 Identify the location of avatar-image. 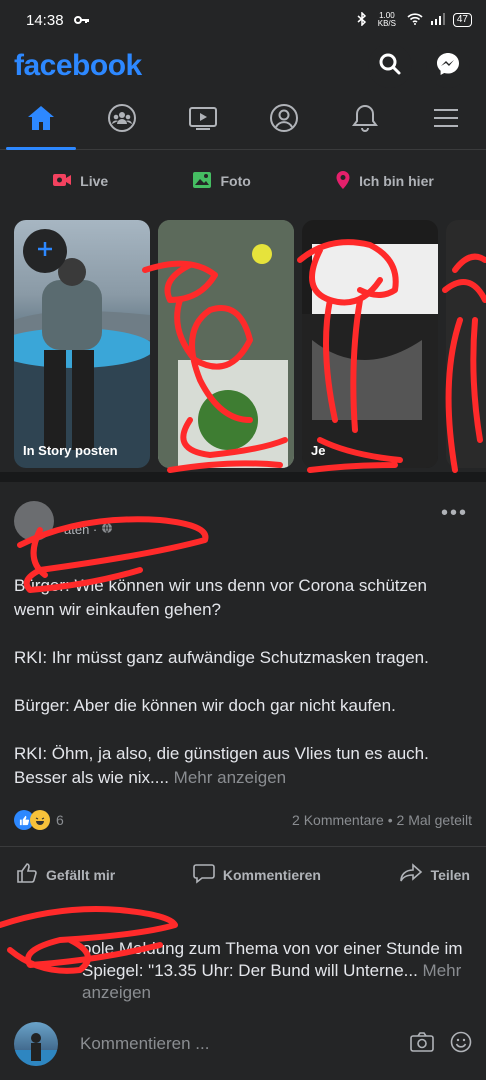
(36, 1049).